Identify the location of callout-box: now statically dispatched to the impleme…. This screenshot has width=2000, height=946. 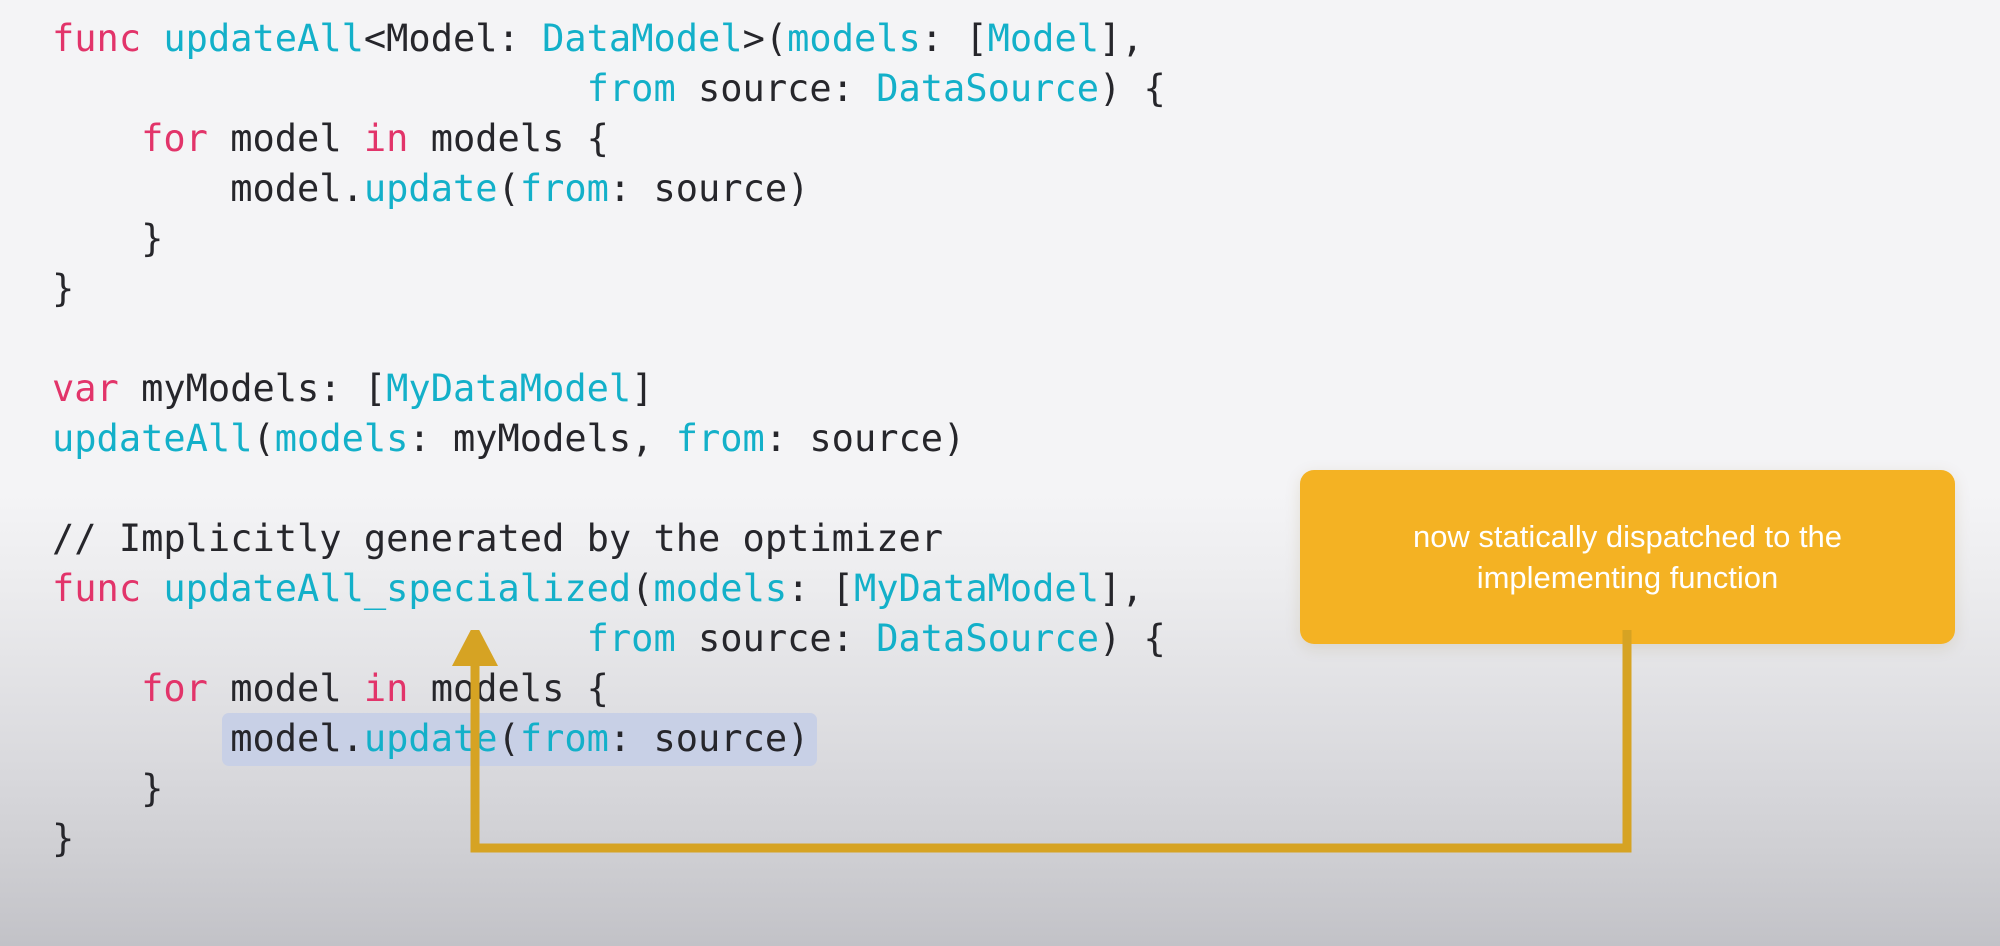
(1627, 557).